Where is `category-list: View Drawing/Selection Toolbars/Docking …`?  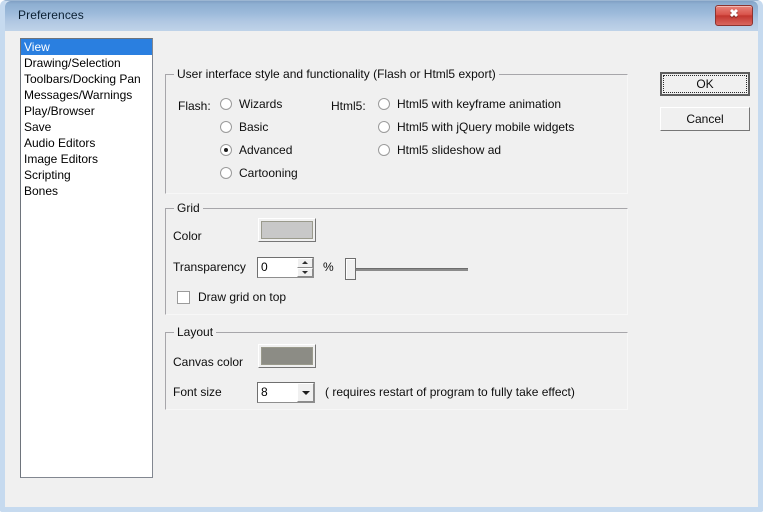
category-list: View Drawing/Selection Toolbars/Docking … is located at coordinates (86, 258).